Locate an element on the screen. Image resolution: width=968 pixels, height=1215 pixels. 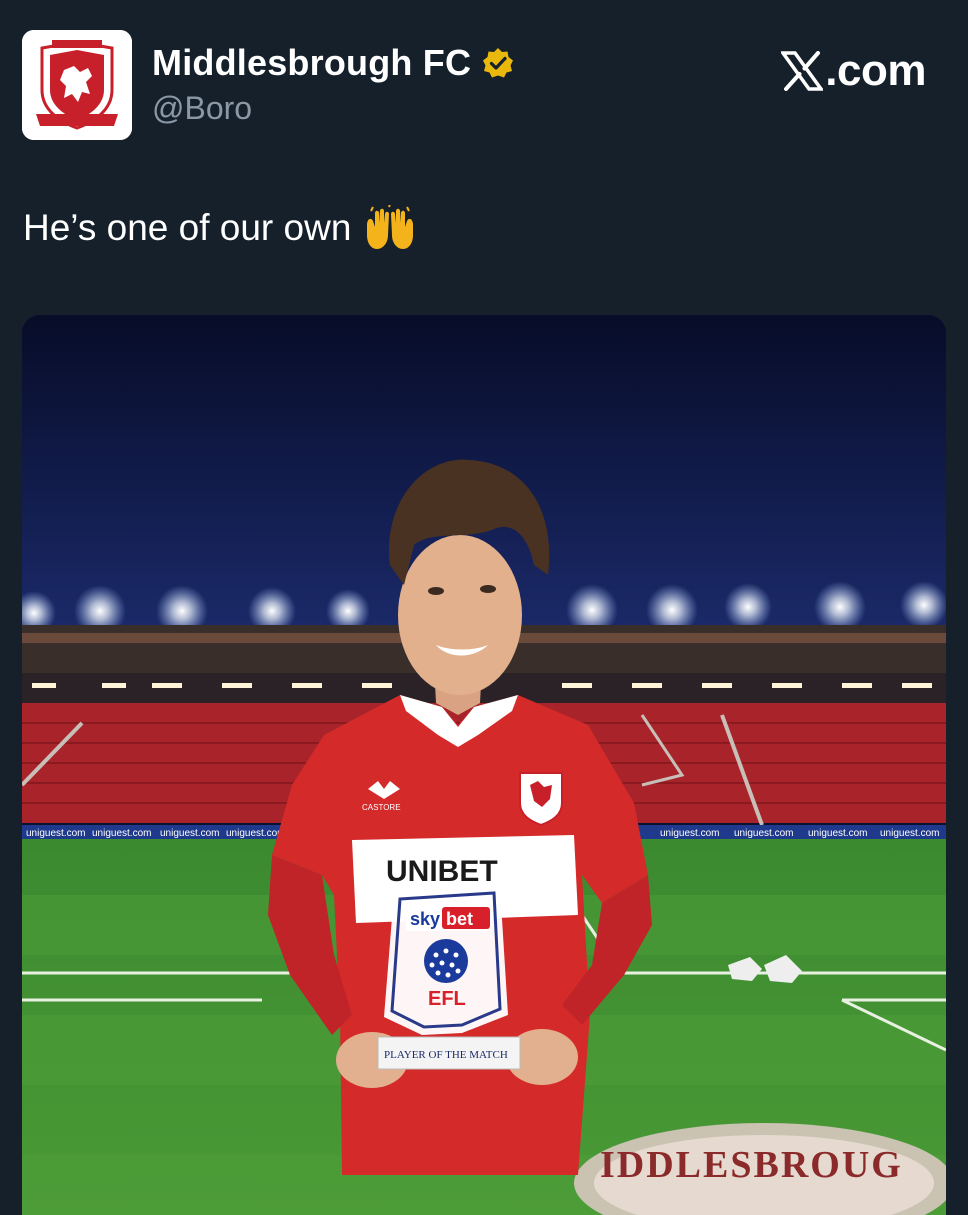
account-avatar is located at coordinates (77, 85).